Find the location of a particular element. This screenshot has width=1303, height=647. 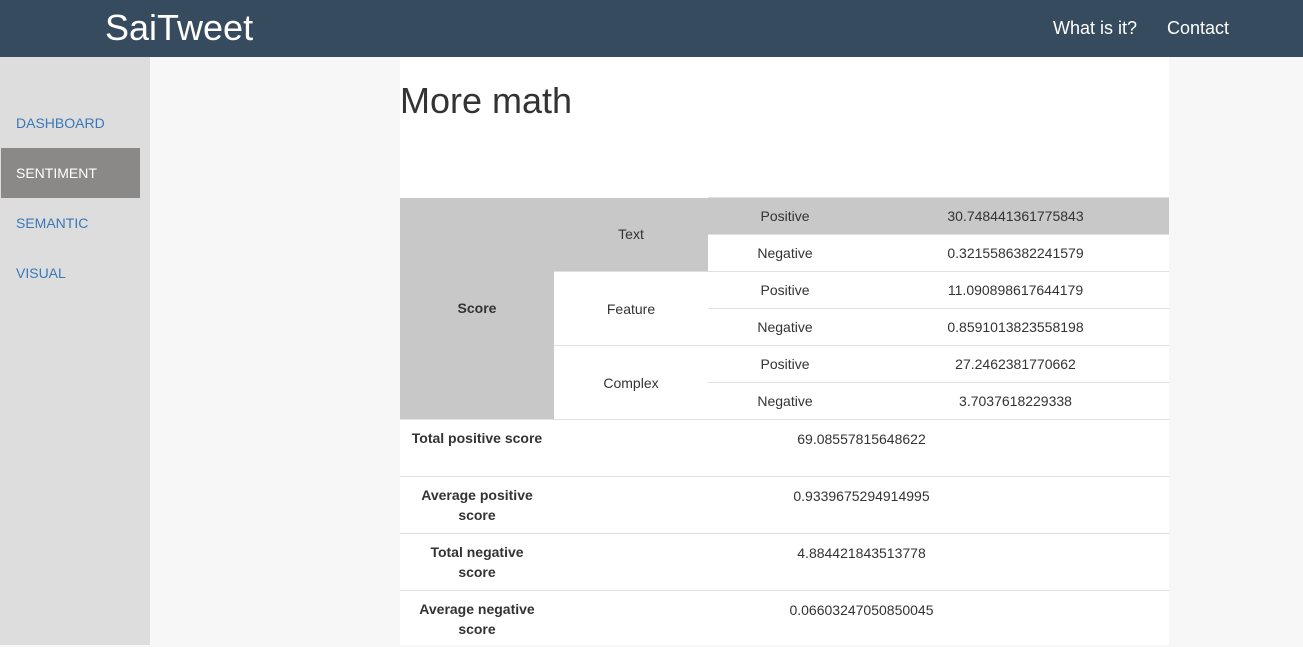

score-value: 27.2462381770662 is located at coordinates (1015, 364).